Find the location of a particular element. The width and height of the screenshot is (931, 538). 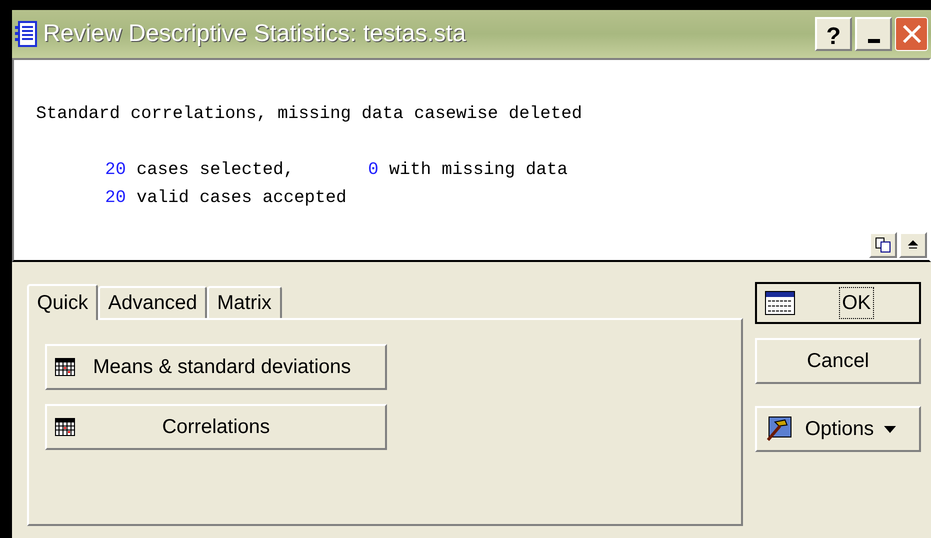

close-button is located at coordinates (911, 34).